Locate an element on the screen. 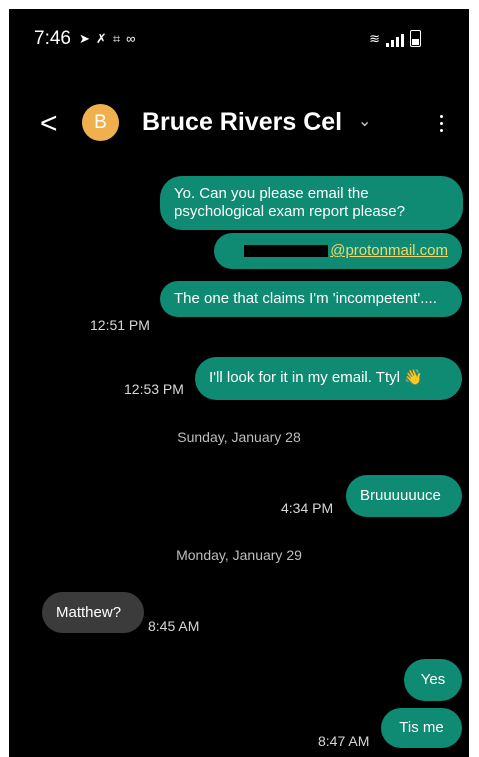  message-bubble-sent: @protonmail.com is located at coordinates (338, 251).